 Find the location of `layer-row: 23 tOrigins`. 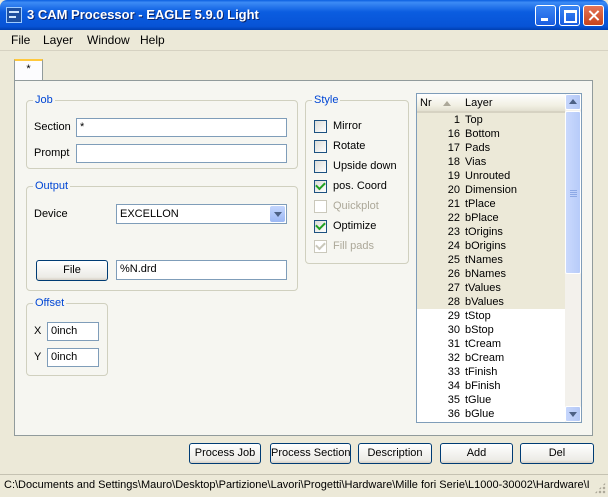

layer-row: 23 tOrigins is located at coordinates (491, 232).